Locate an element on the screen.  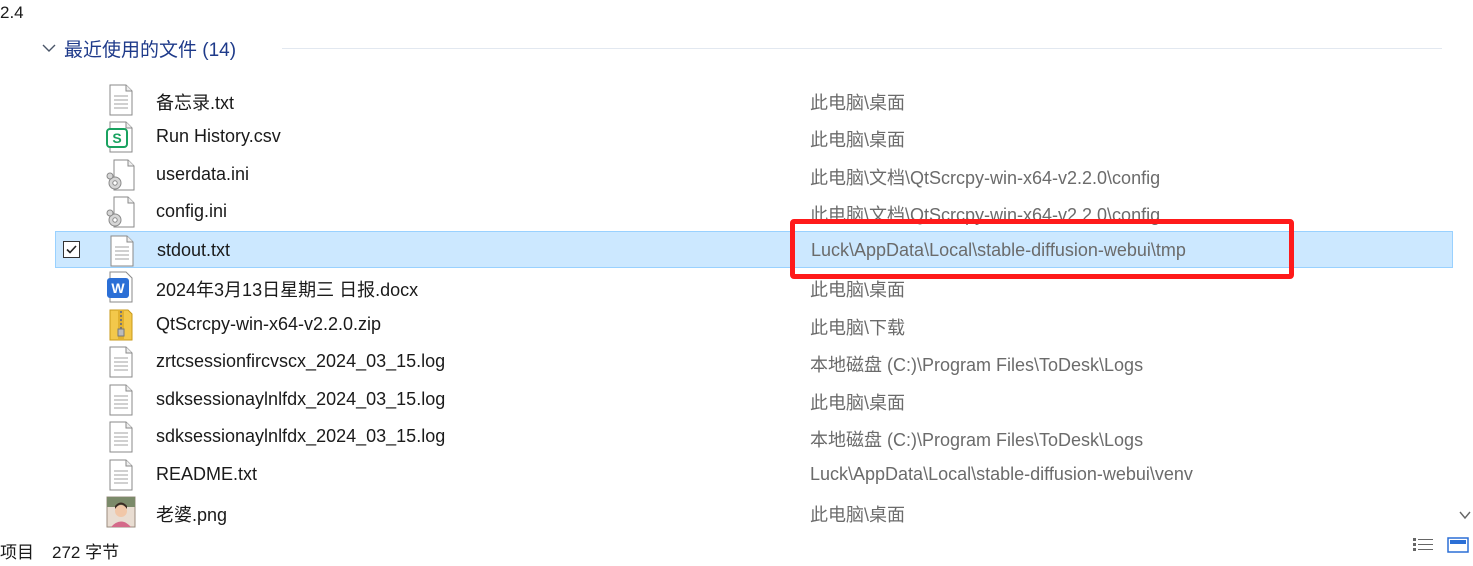
file-name: 2024年3月13日星期三 日报.docx is located at coordinates (287, 290).